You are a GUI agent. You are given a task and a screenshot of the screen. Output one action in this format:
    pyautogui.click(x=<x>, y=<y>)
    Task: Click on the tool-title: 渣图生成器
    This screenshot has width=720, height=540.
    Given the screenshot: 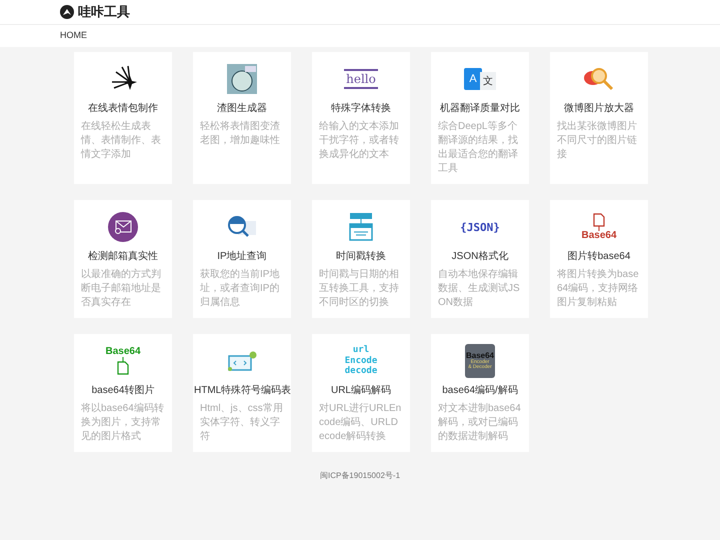 What is the action you would take?
    pyautogui.click(x=242, y=109)
    